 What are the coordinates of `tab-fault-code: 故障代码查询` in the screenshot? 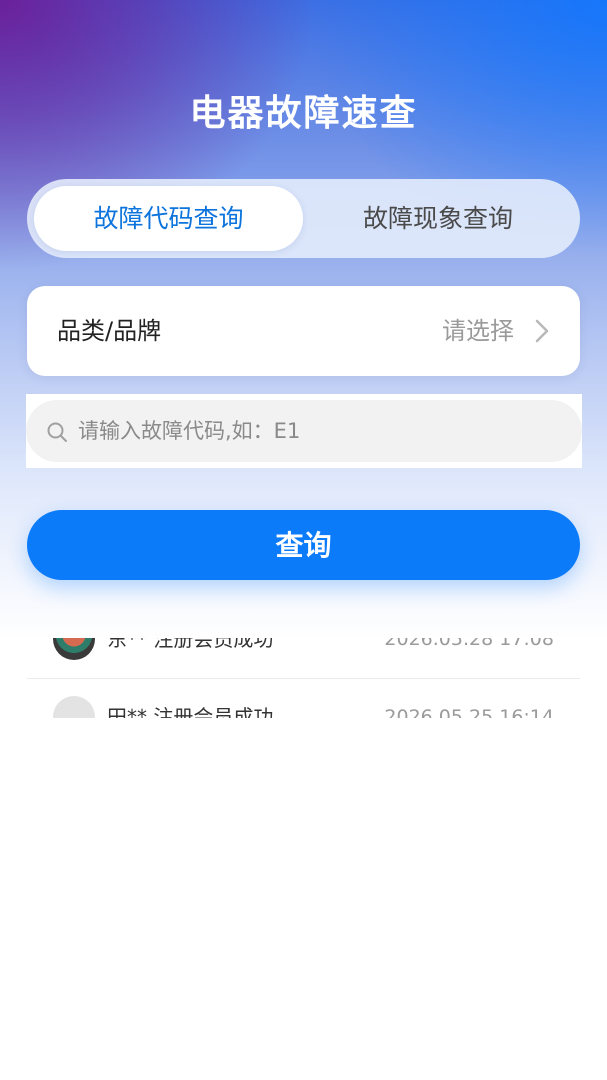 It's located at (168, 218).